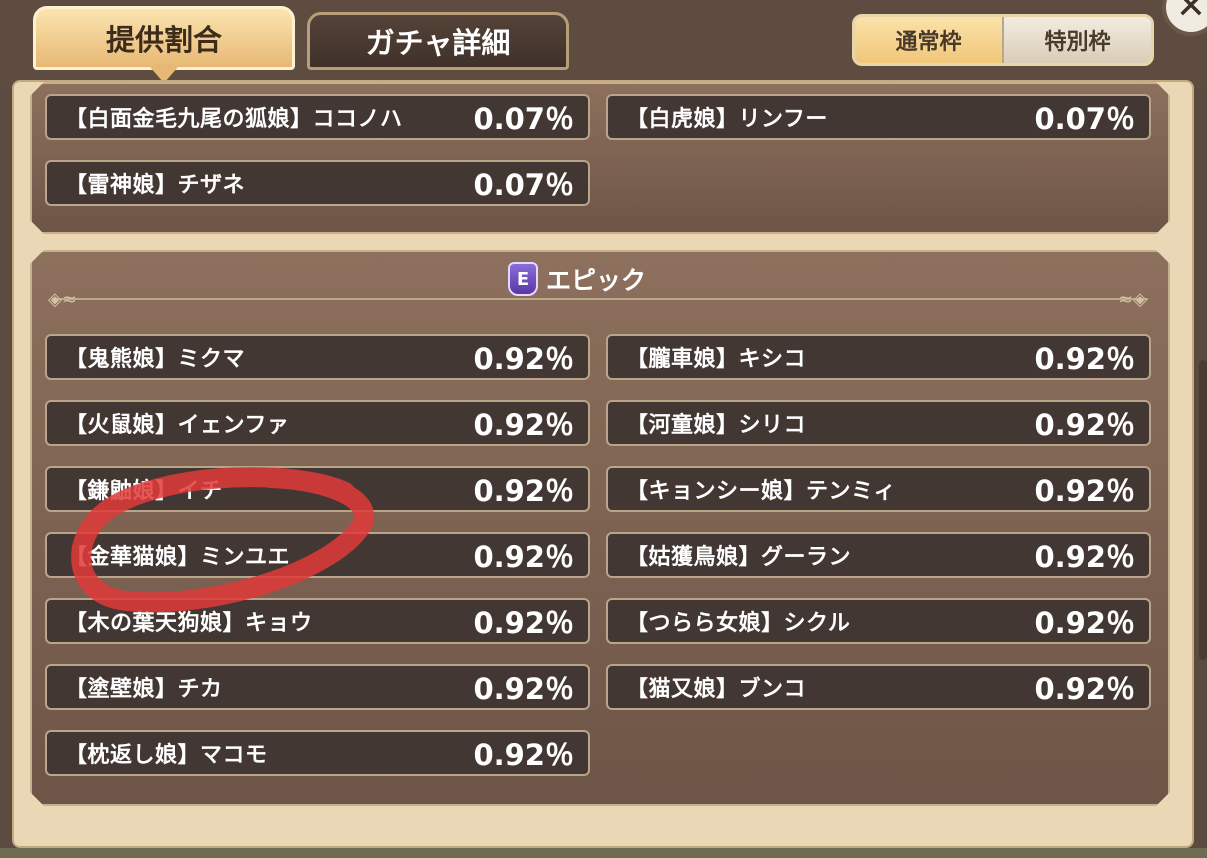 The width and height of the screenshot is (1207, 858). What do you see at coordinates (878, 687) in the screenshot?
I see `rate-row: 【猫又娘】ブンコ 0.92％` at bounding box center [878, 687].